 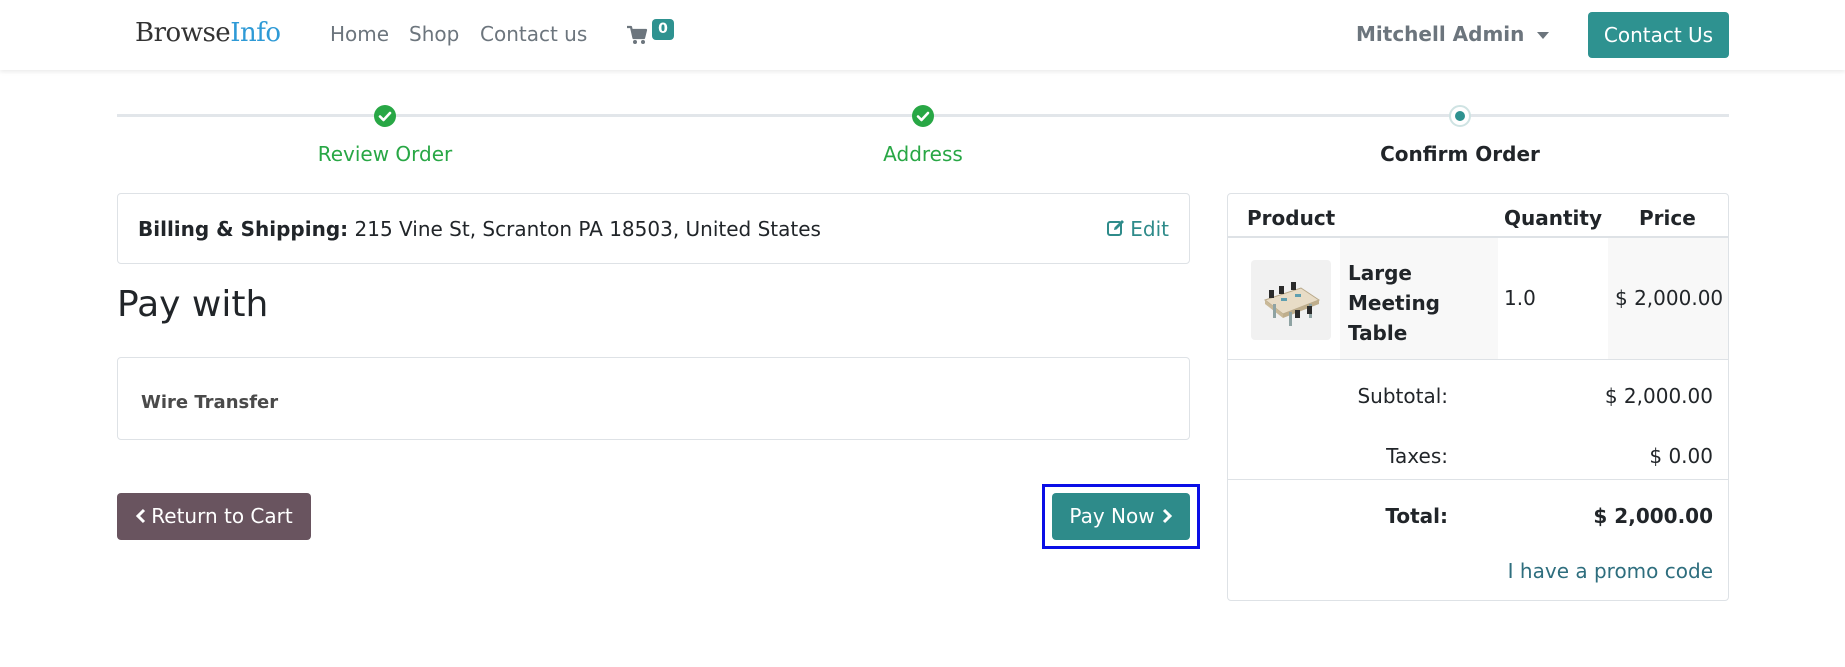 I want to click on return-to-cart-button: Return to Cart, so click(x=214, y=516).